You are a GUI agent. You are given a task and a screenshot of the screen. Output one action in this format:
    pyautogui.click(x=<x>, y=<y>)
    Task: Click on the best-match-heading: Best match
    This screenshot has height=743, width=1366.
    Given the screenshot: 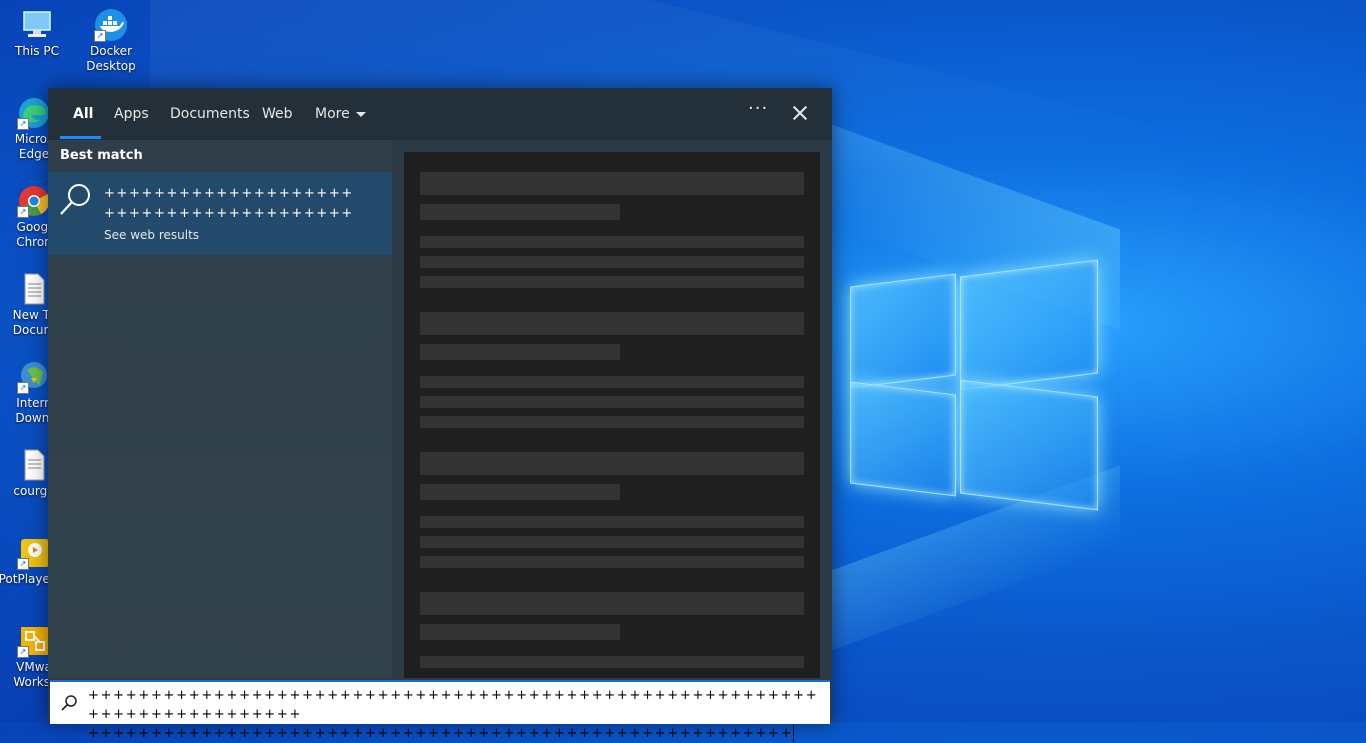 What is the action you would take?
    pyautogui.click(x=101, y=155)
    